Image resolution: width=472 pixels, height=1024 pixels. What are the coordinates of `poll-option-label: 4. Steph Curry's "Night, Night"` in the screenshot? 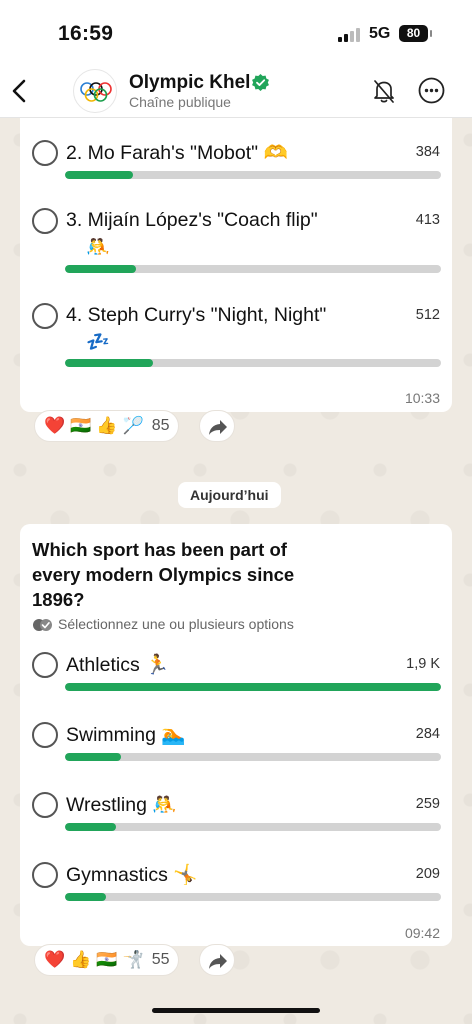 It's located at (196, 315).